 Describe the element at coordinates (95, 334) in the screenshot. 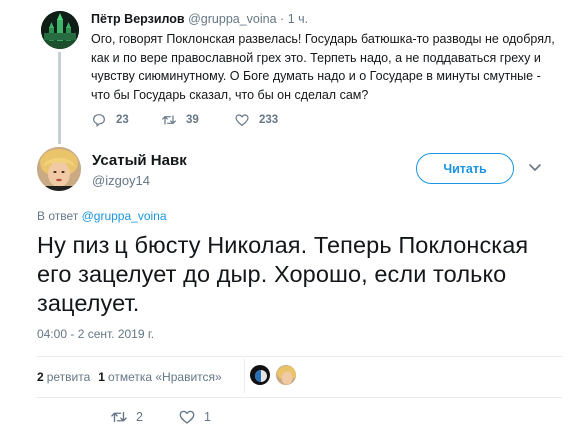

I see `tweet-timestamp: 04:00 - 2 сент. 2019 г.` at that location.